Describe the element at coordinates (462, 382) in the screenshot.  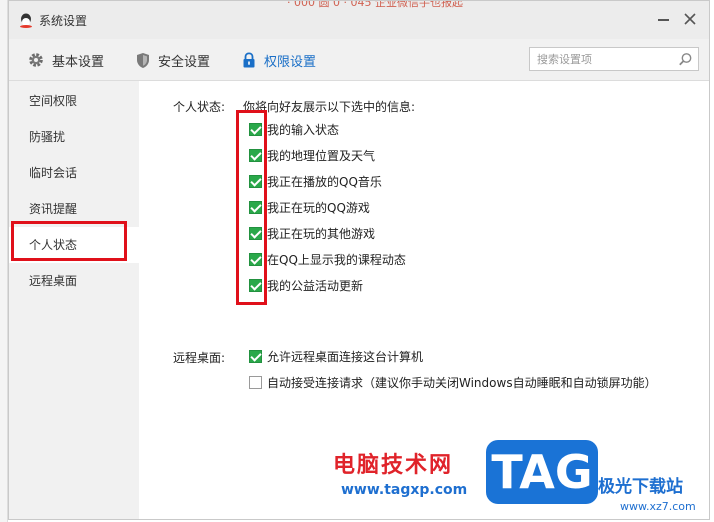
I see `checkbox-label: 自动接受连接请求（建议你手动关闭Windows自动睡眠和自动锁屏功能）` at that location.